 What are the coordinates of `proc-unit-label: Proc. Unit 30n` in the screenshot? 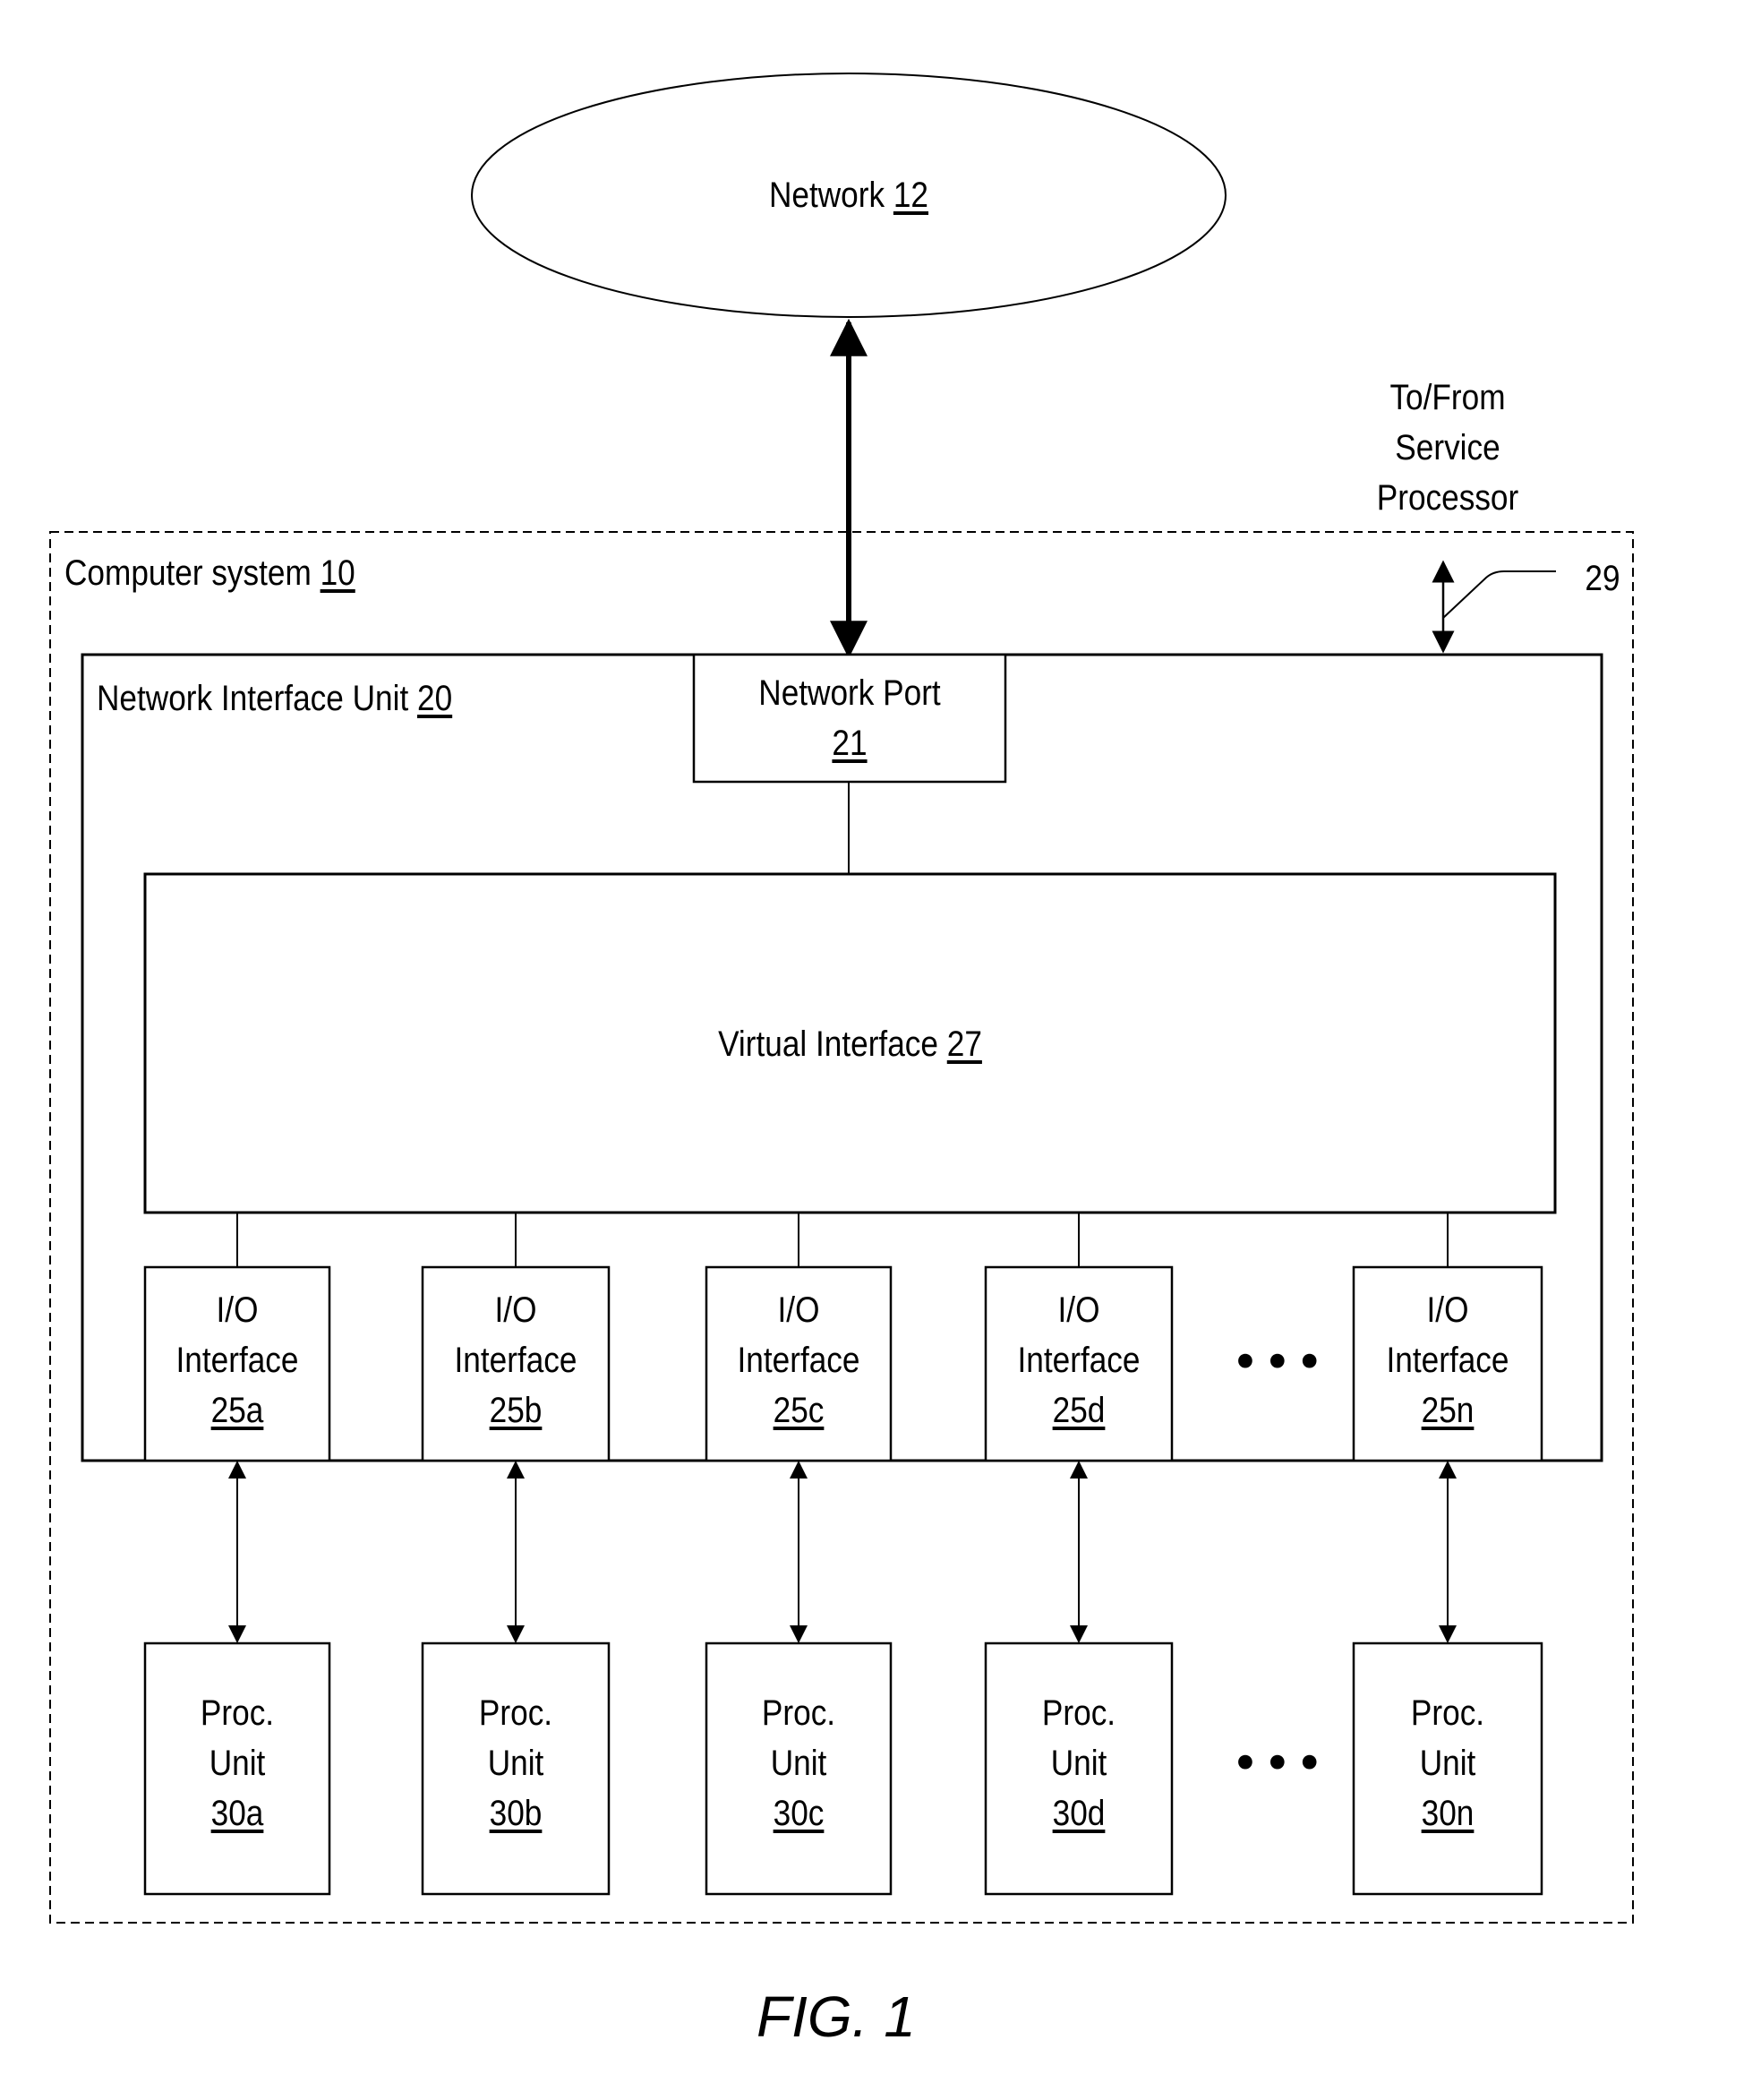 It's located at (1448, 1764).